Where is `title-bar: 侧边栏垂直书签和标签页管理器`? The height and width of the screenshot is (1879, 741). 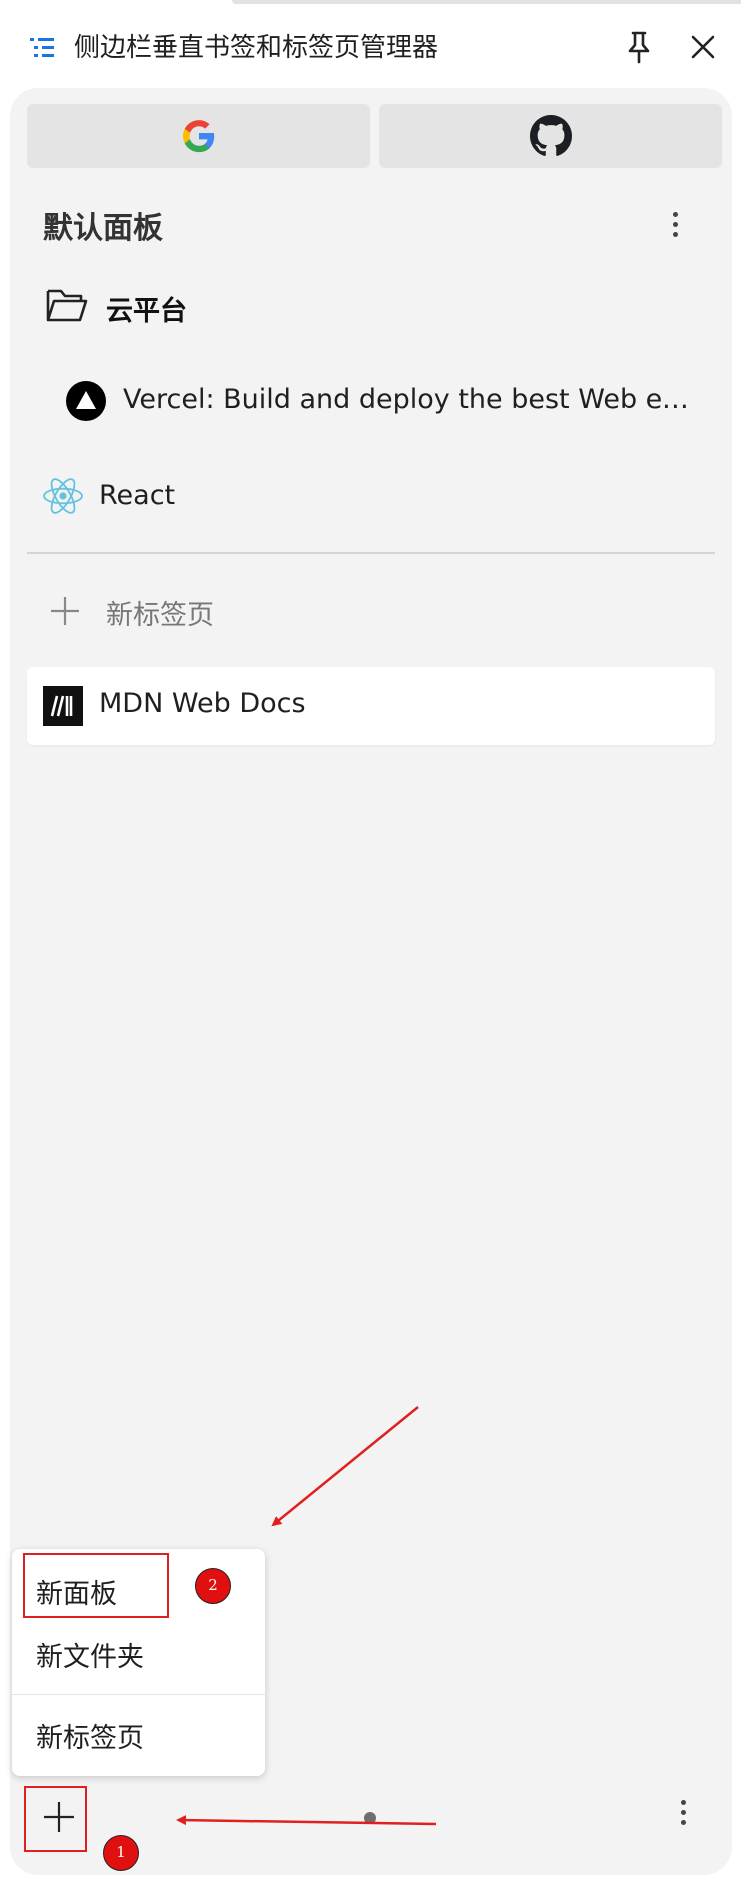 title-bar: 侧边栏垂直书签和标签页管理器 is located at coordinates (370, 44).